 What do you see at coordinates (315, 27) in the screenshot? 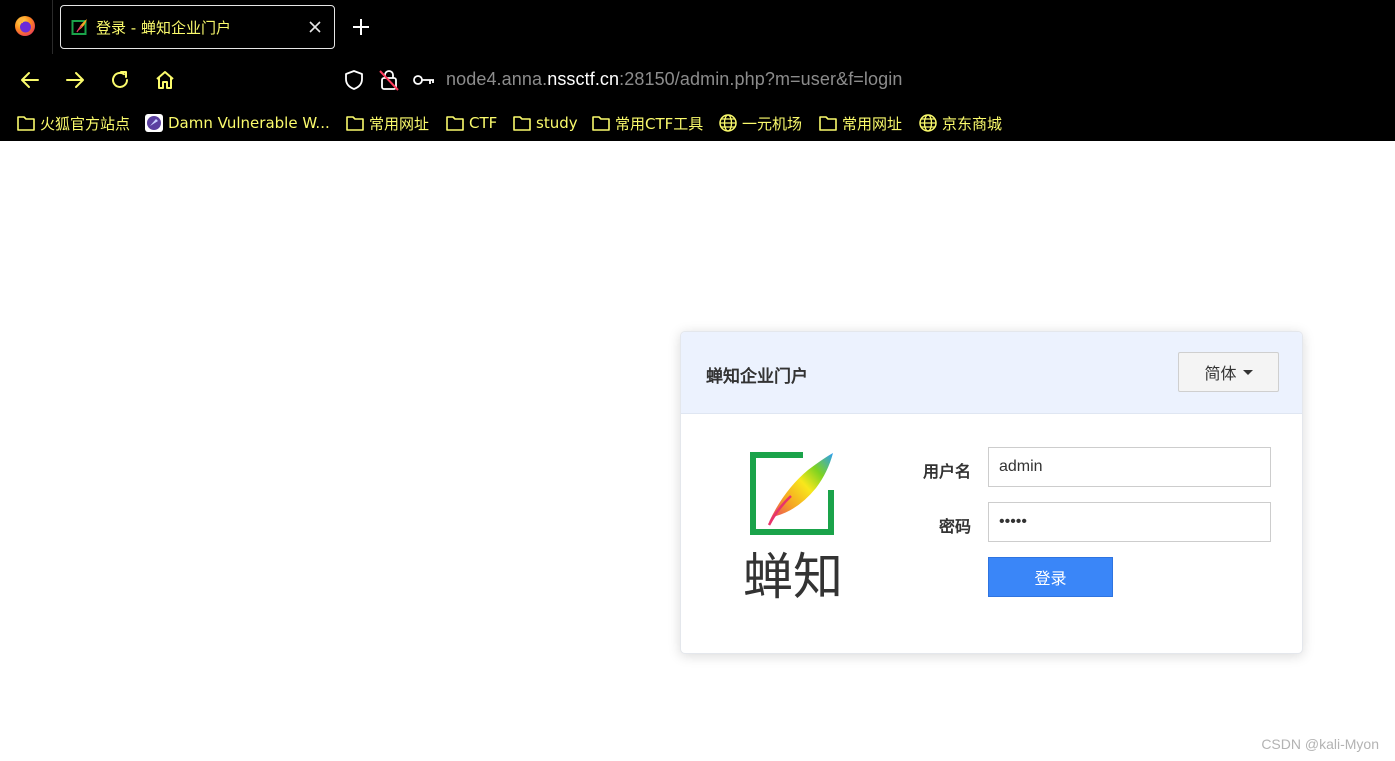
I see `close-tab-icon` at bounding box center [315, 27].